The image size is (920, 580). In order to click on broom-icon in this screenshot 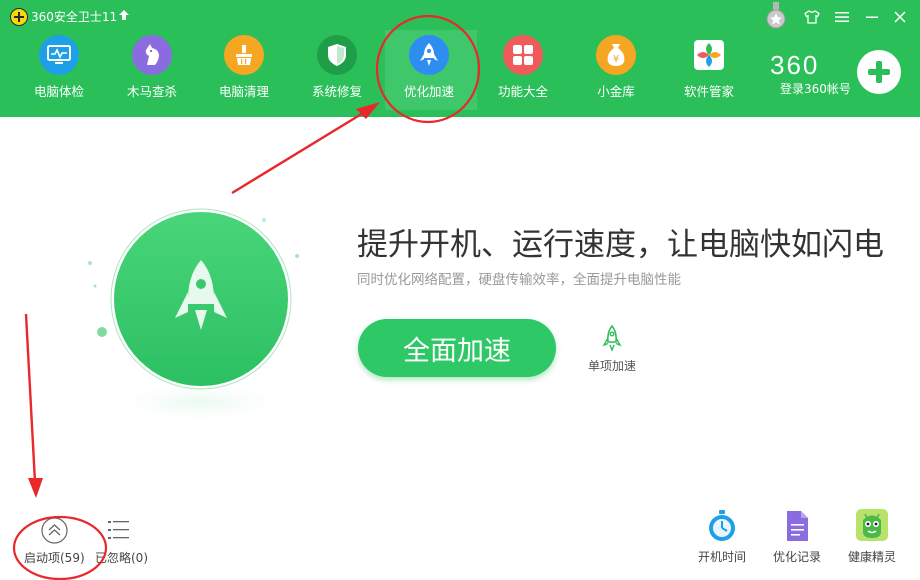, I will do `click(244, 55)`.